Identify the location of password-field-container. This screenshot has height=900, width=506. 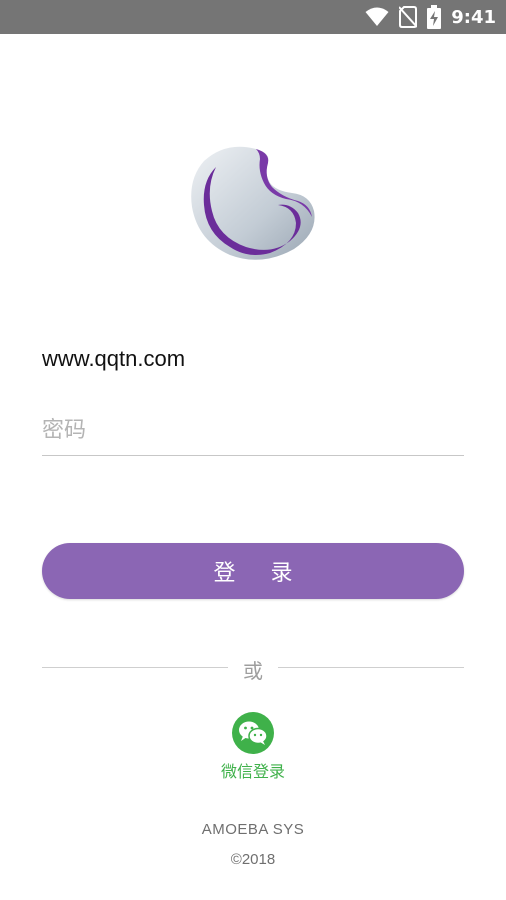
(253, 433).